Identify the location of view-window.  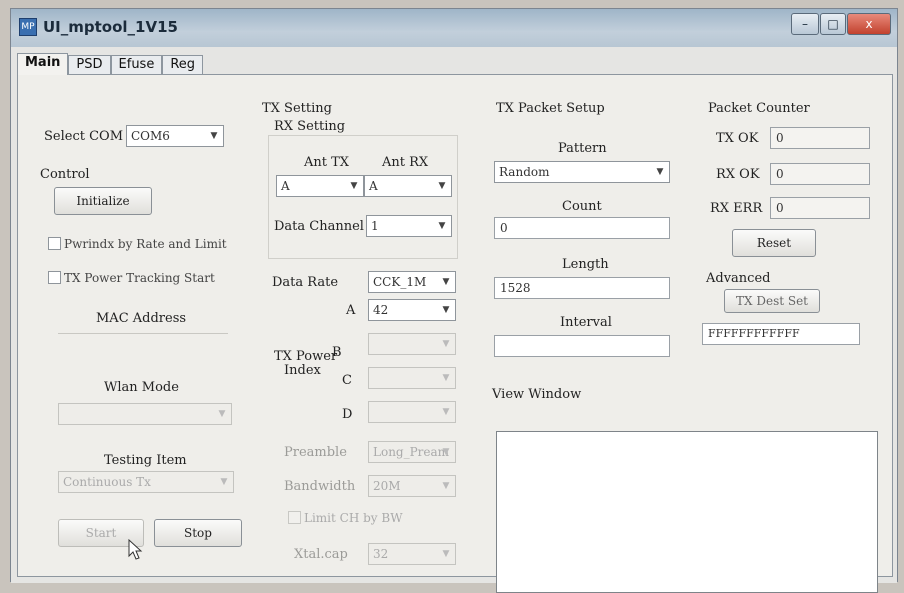
(687, 512).